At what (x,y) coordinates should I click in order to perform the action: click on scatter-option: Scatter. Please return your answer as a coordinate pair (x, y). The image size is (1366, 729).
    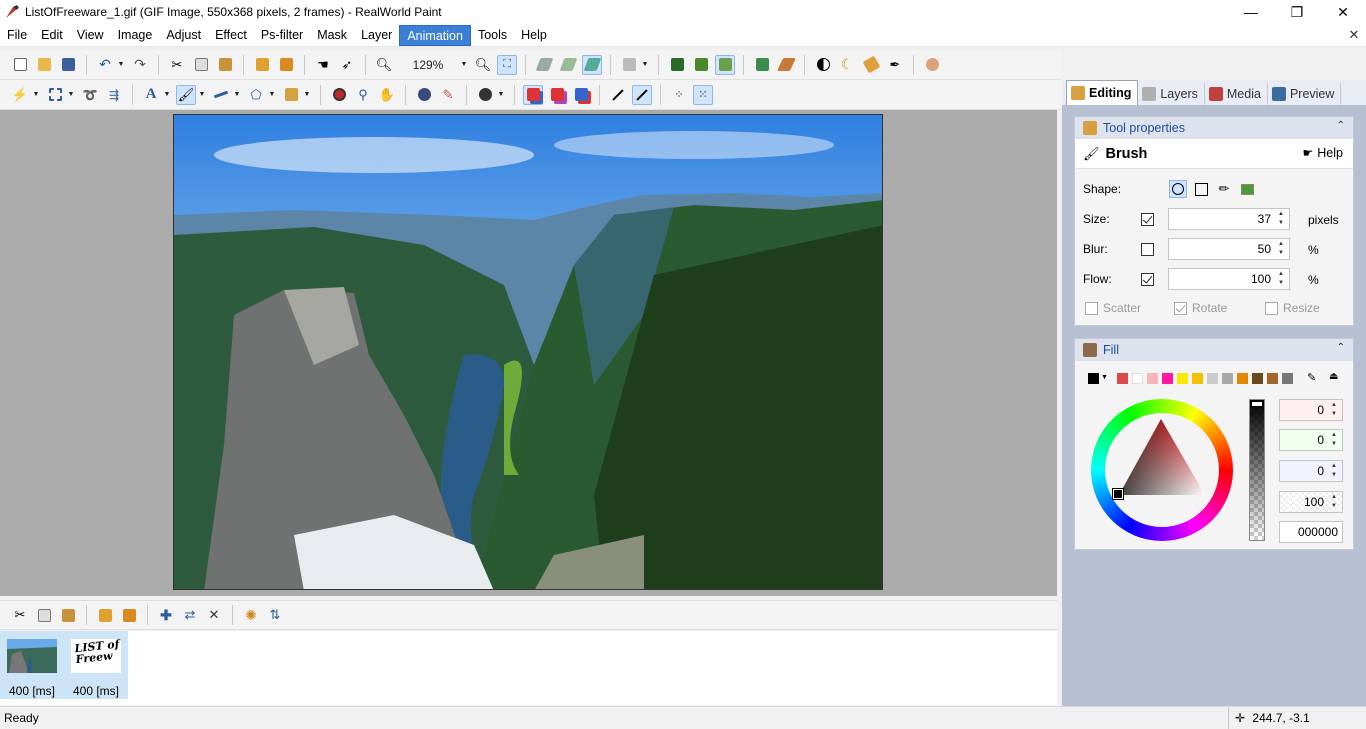
    Looking at the image, I should click on (1113, 308).